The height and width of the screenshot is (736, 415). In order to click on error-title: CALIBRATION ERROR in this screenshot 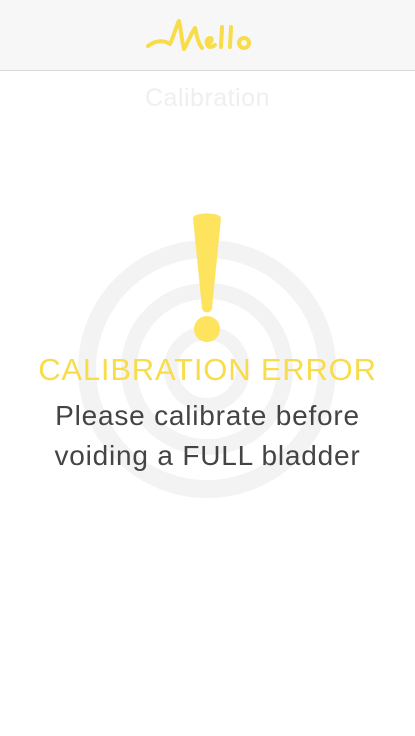, I will do `click(207, 369)`.